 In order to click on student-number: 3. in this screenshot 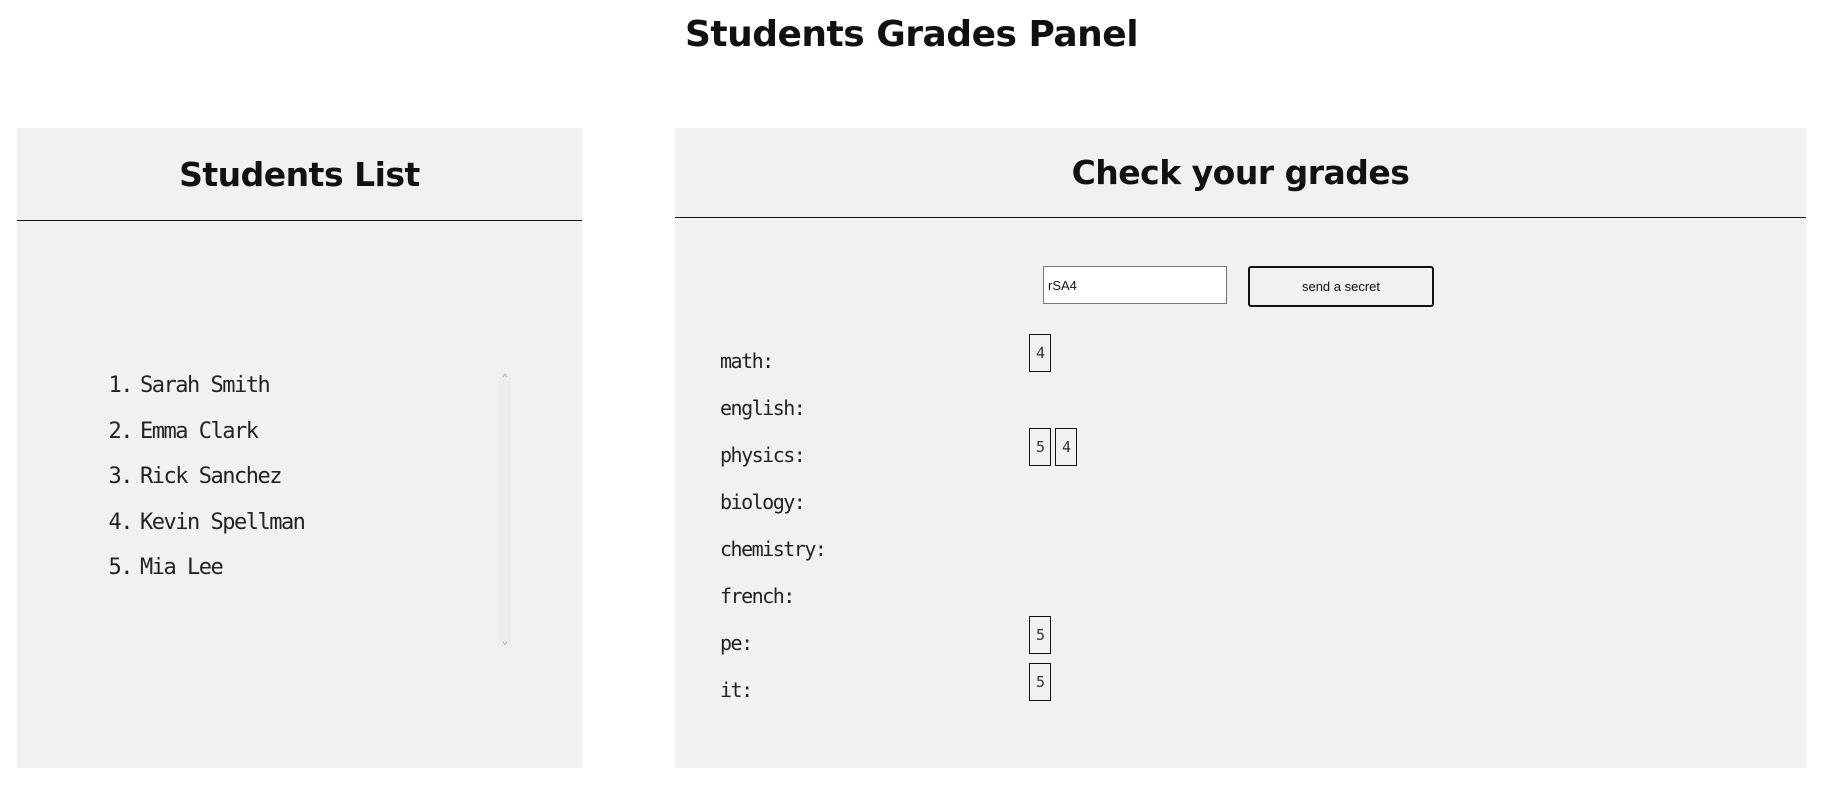, I will do `click(121, 476)`.